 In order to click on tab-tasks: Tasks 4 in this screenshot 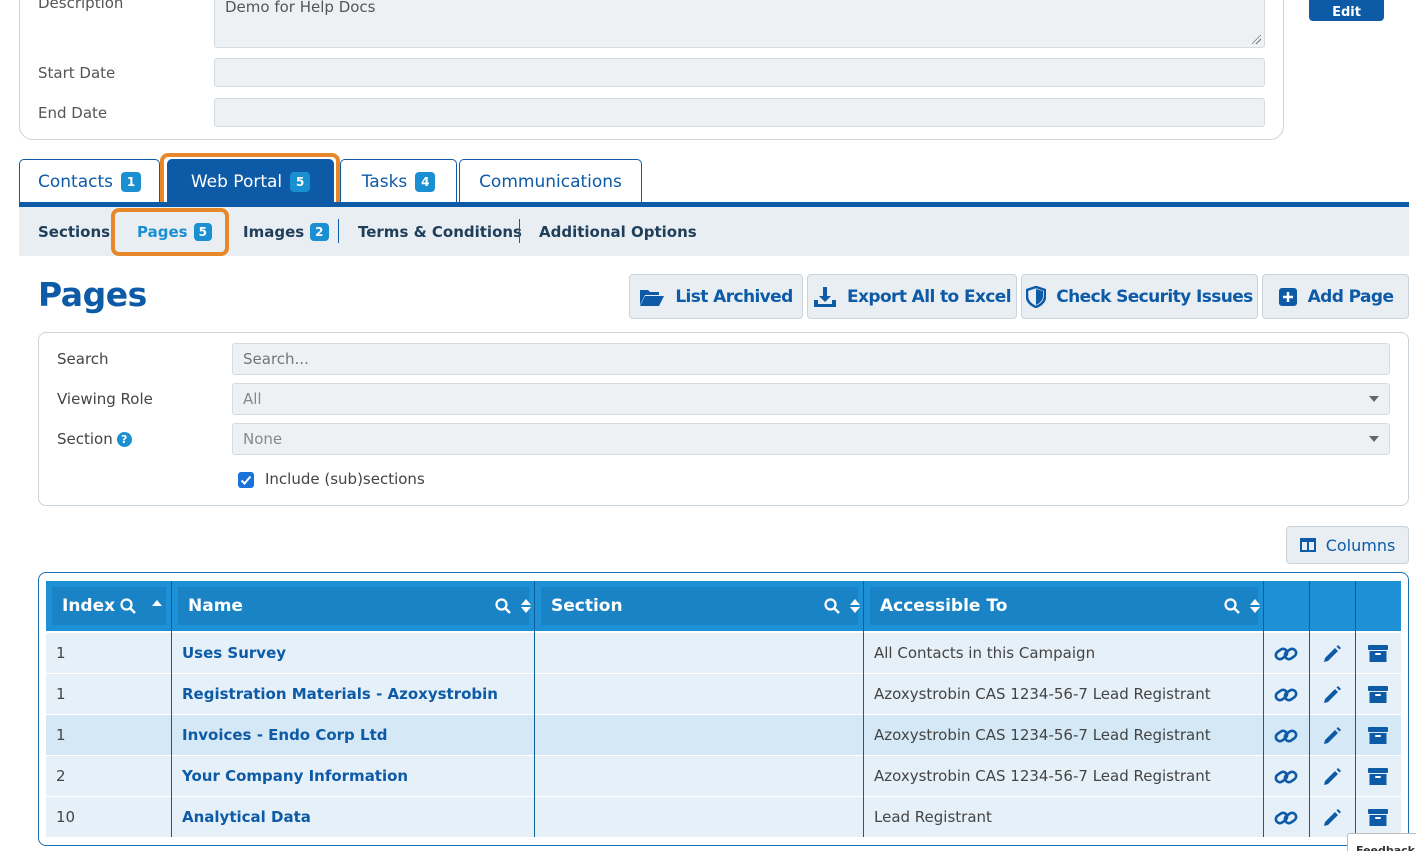, I will do `click(398, 181)`.